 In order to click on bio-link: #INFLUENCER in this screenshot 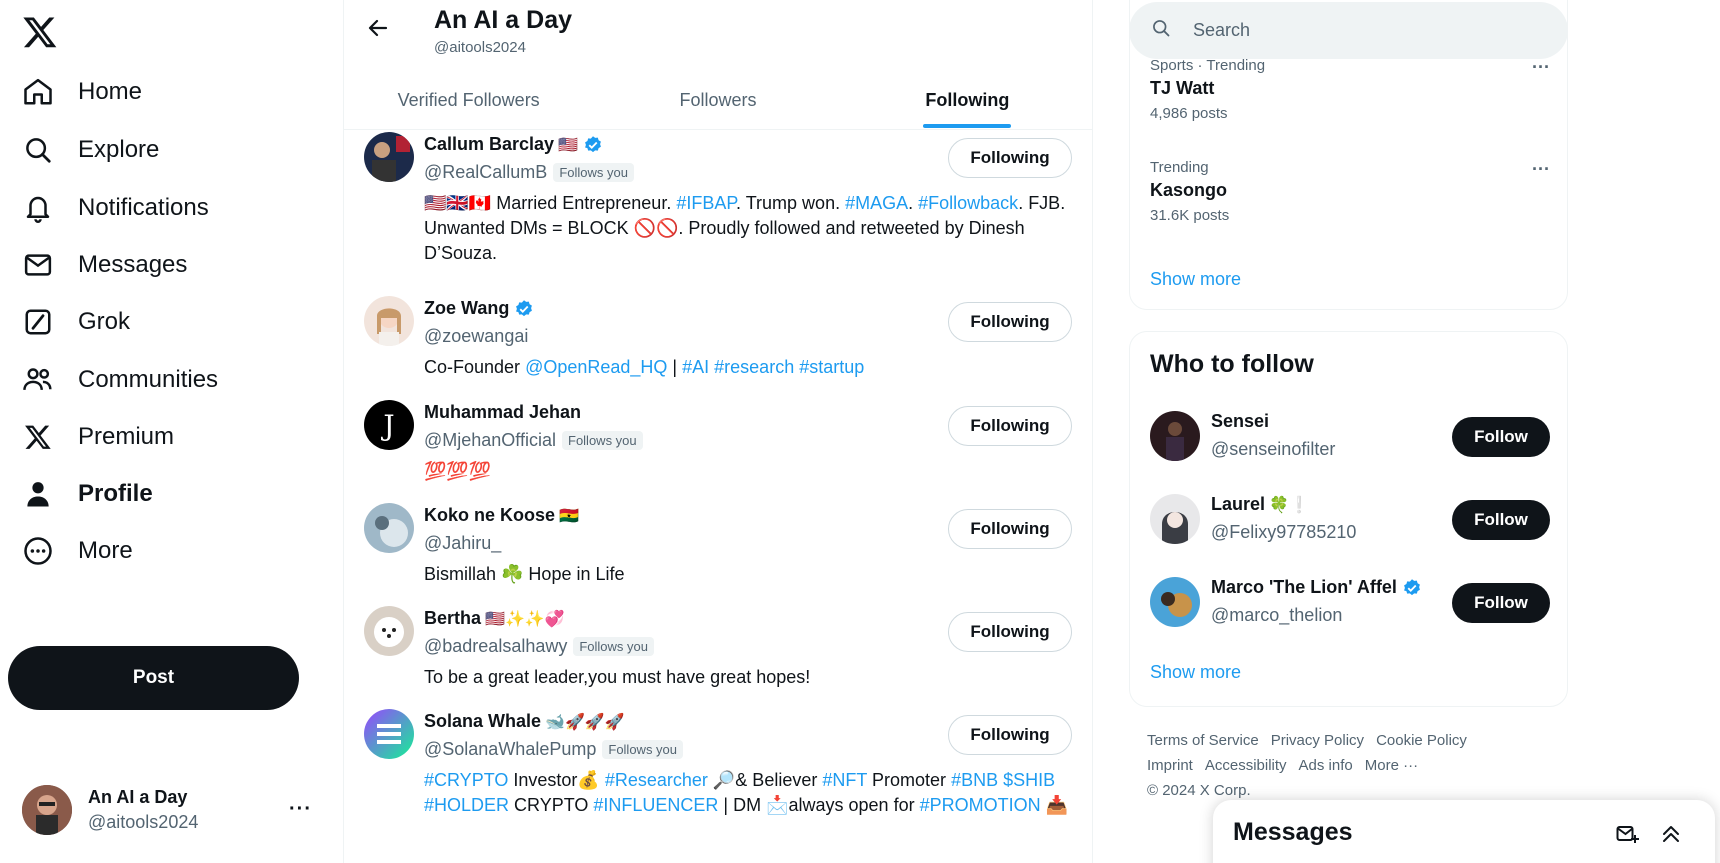, I will do `click(655, 805)`.